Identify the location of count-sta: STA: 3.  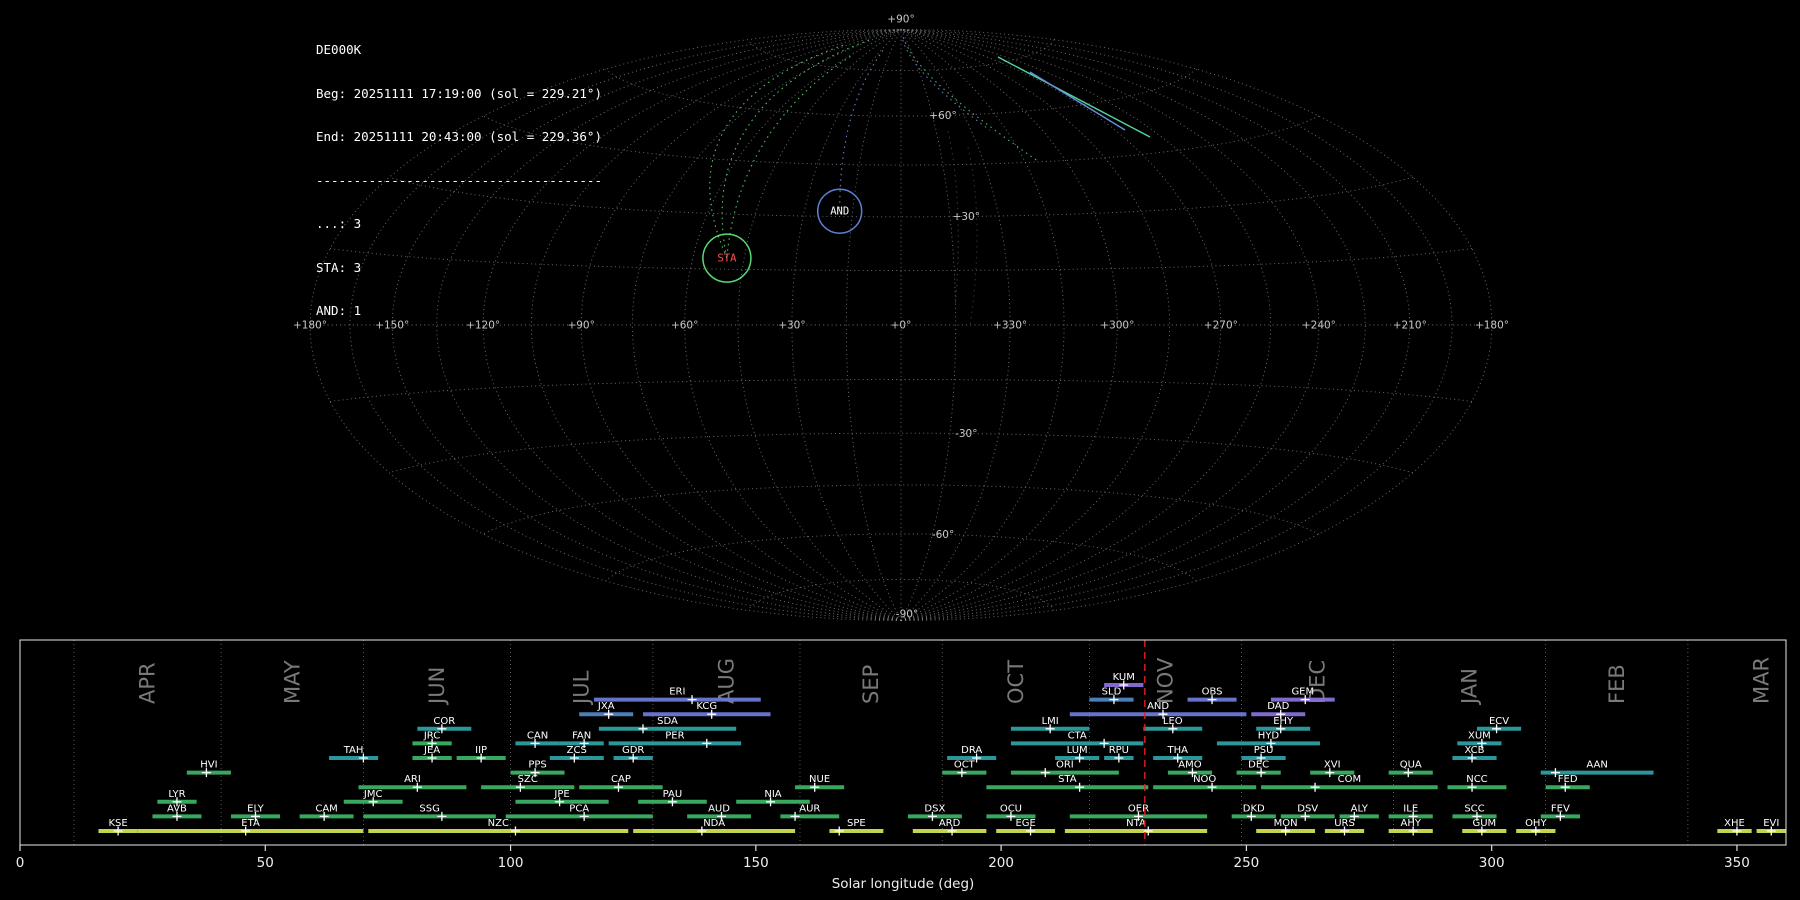
(339, 267).